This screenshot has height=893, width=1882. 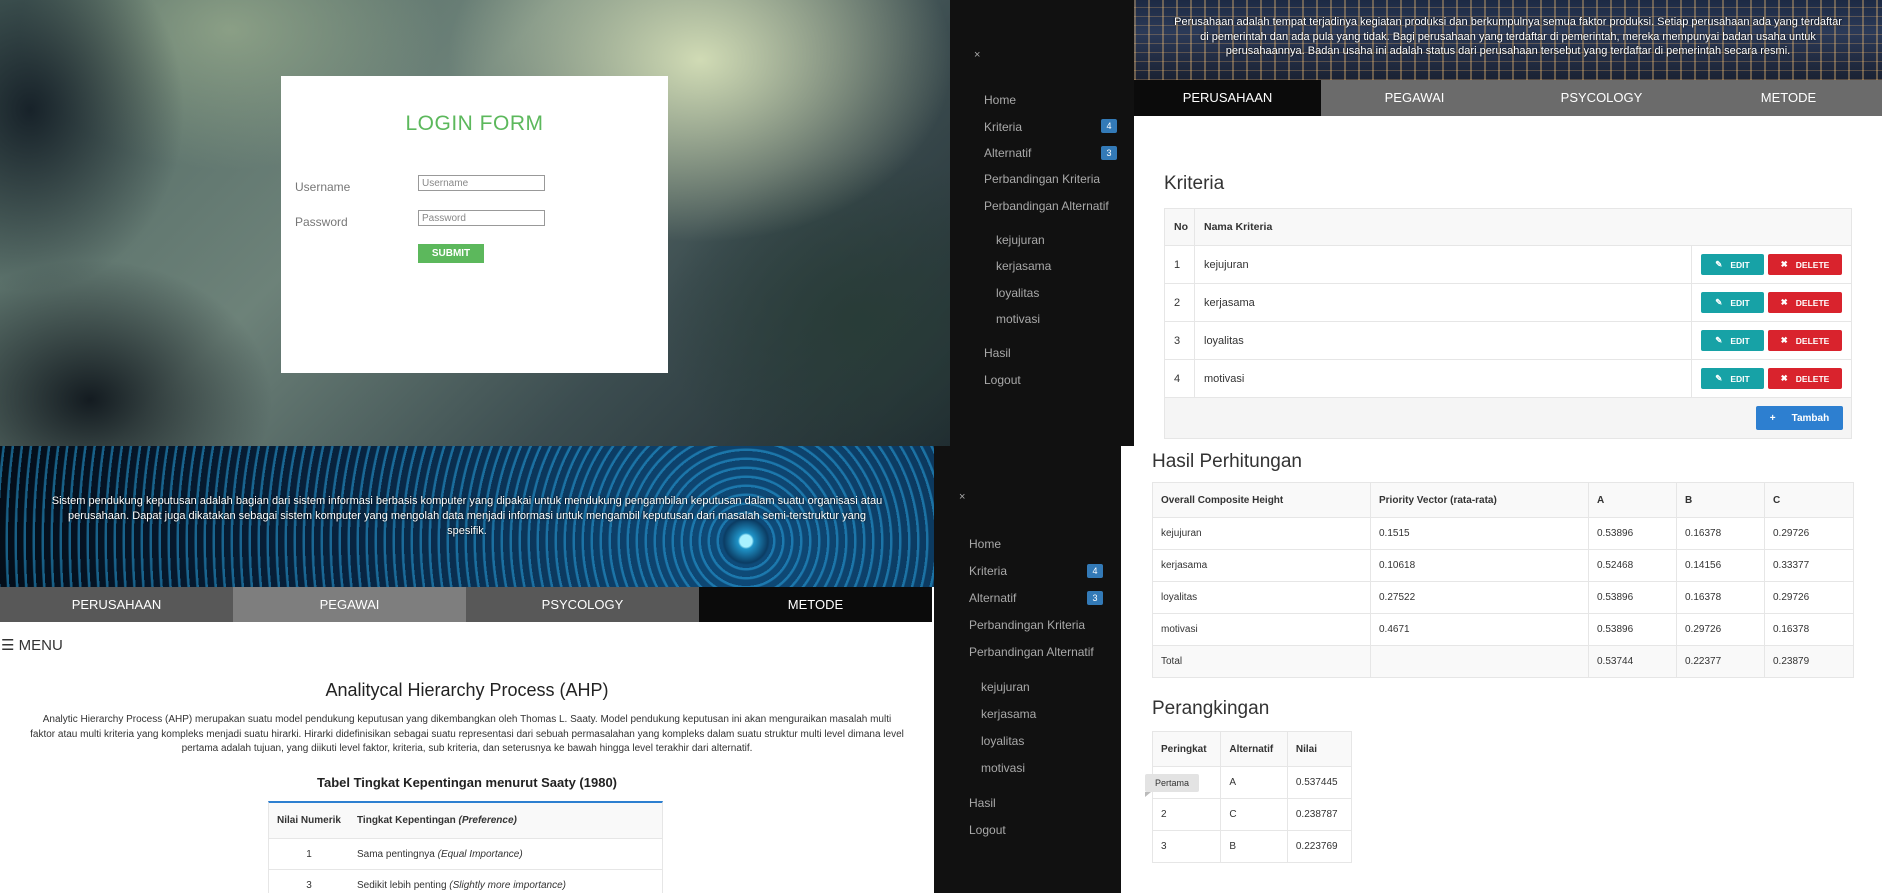 I want to click on row-no: 1, so click(x=1180, y=264).